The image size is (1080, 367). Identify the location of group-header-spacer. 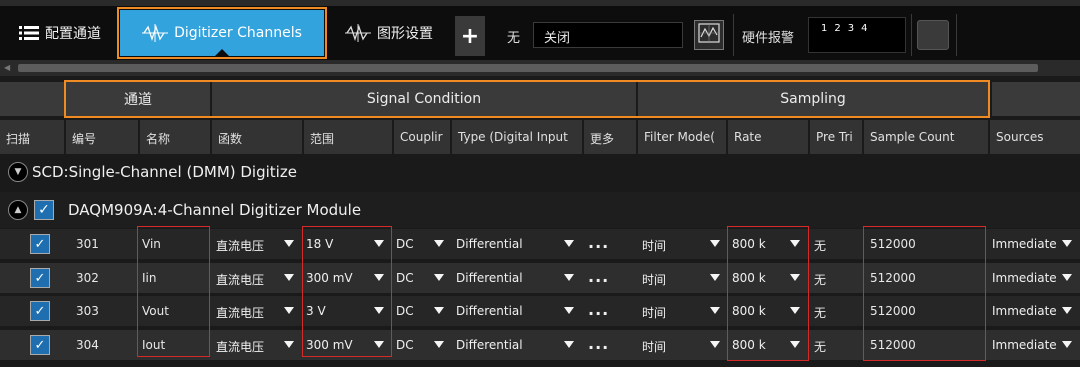
(1036, 99).